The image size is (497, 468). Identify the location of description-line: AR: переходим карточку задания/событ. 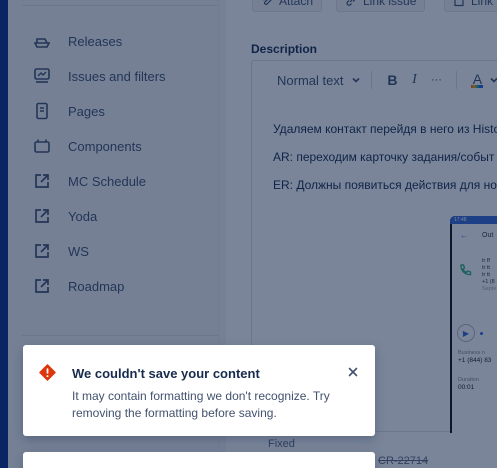
(384, 157).